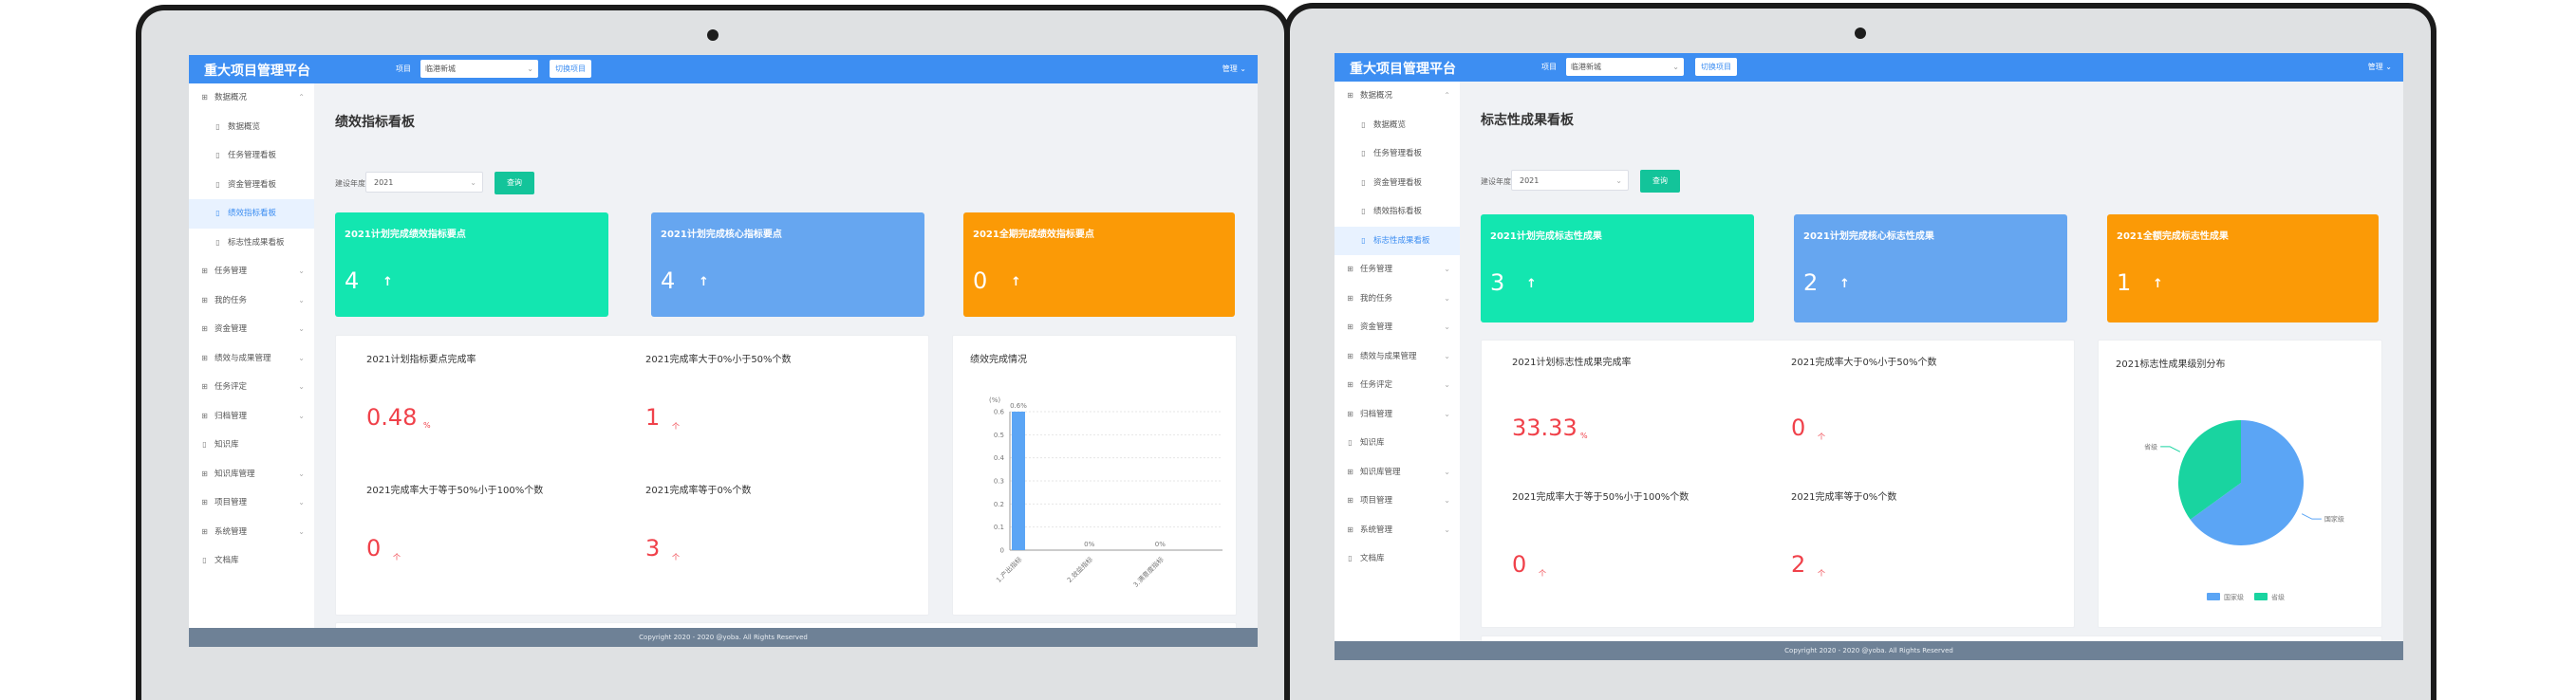 The image size is (2576, 700). I want to click on stat-title: 2021全期完成绩效指标要点, so click(1034, 235).